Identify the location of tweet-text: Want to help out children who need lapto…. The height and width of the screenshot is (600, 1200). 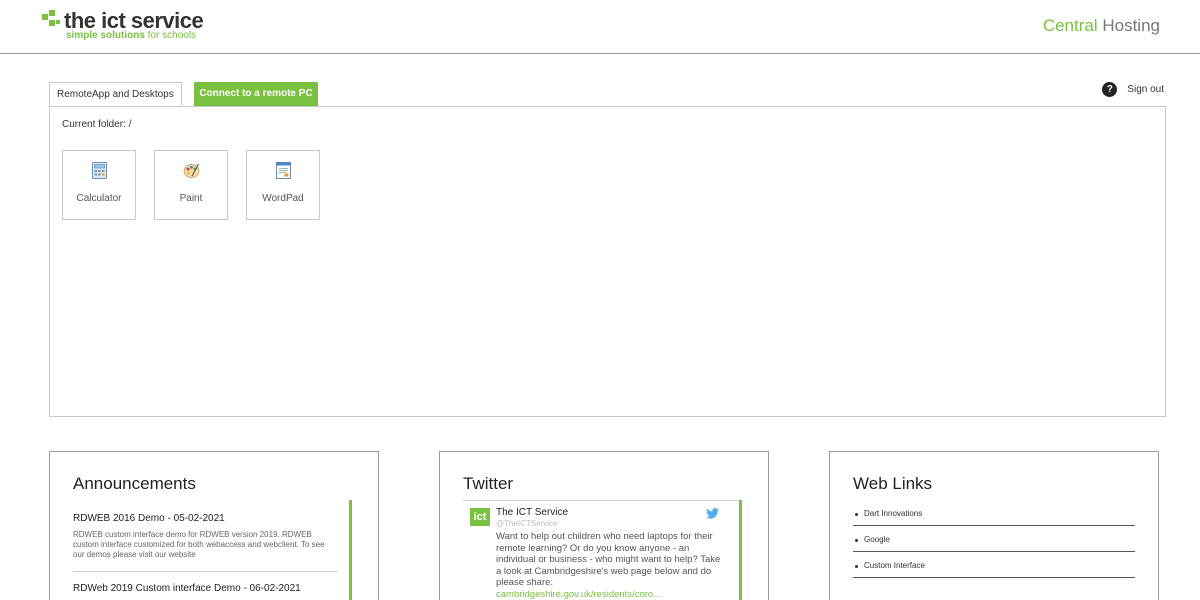
(608, 565).